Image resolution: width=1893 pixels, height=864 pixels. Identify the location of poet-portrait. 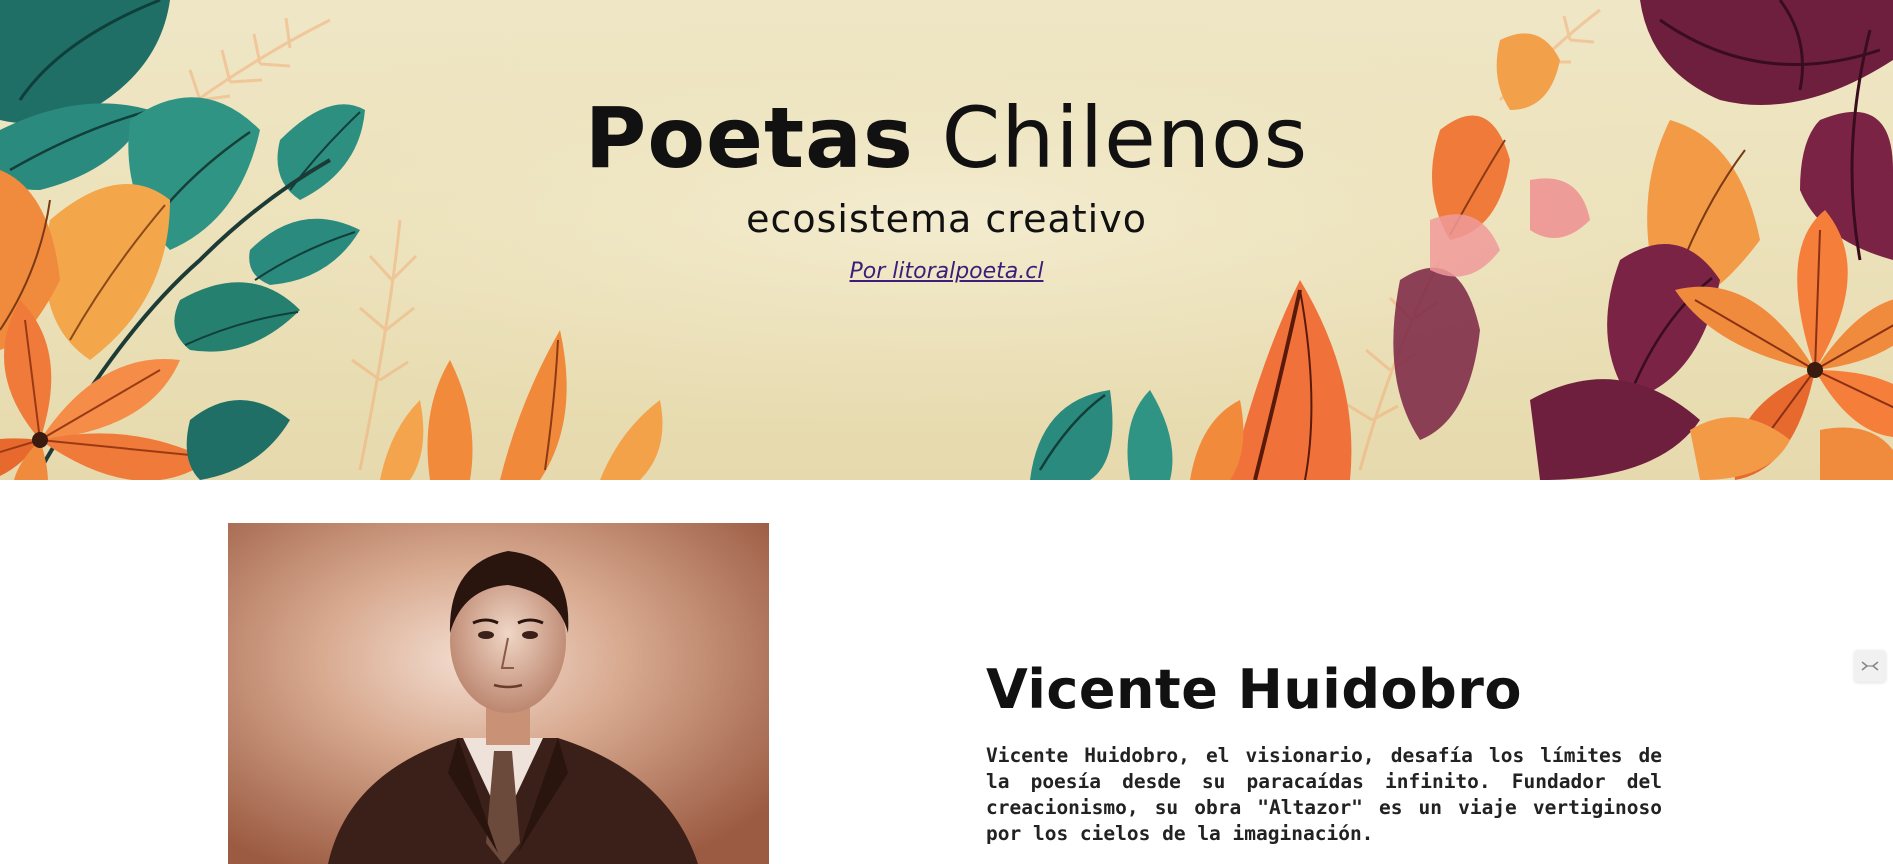
(498, 693).